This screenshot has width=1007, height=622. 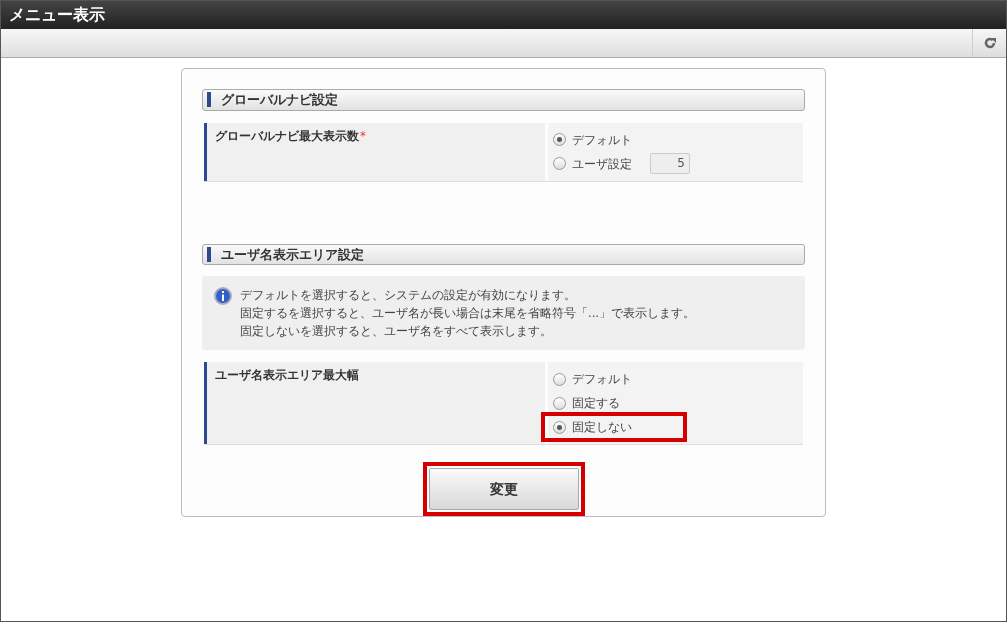 I want to click on window-title: メニュー表示, so click(x=57, y=15).